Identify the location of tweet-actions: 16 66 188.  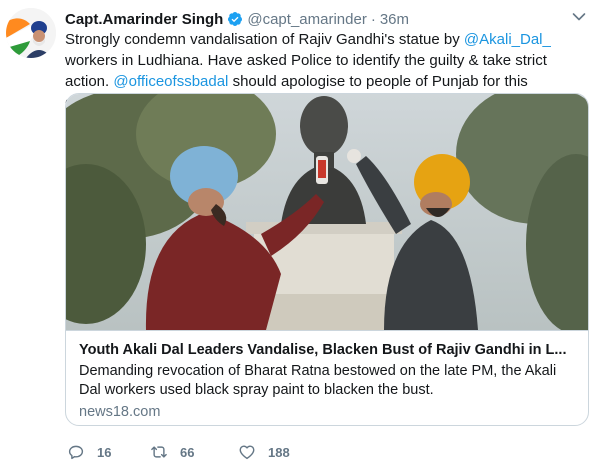
(192, 452).